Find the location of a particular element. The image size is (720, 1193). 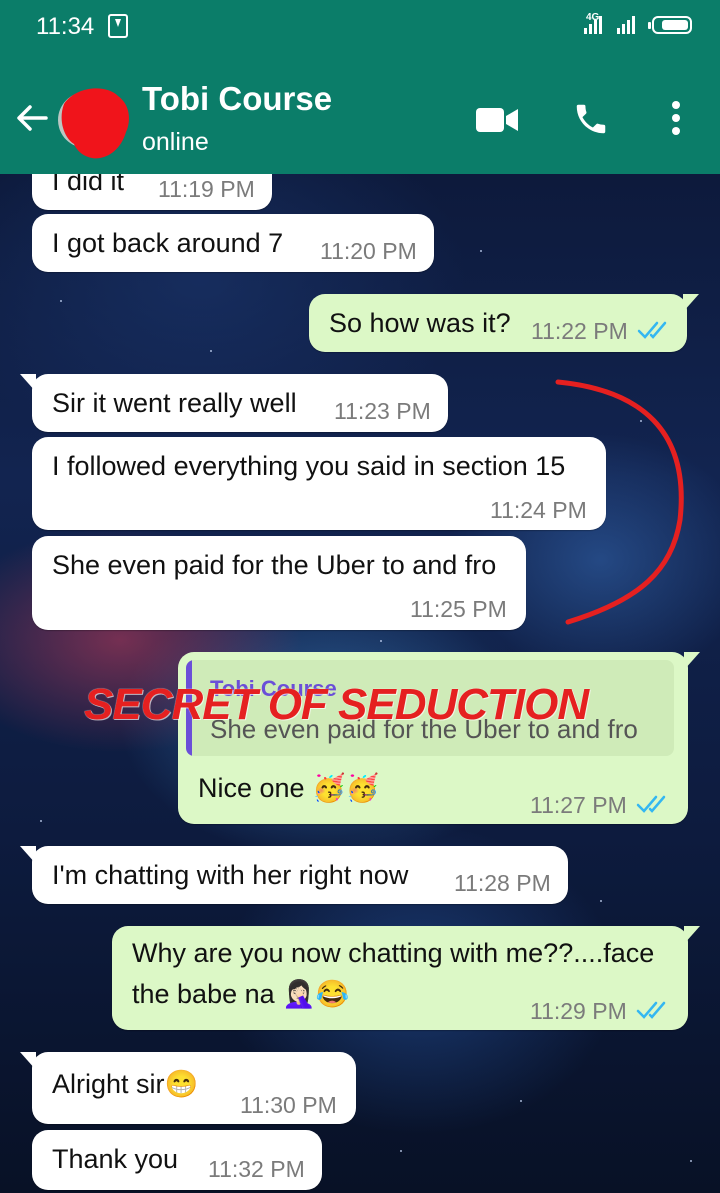

message-text-body: Nice one is located at coordinates (251, 788).